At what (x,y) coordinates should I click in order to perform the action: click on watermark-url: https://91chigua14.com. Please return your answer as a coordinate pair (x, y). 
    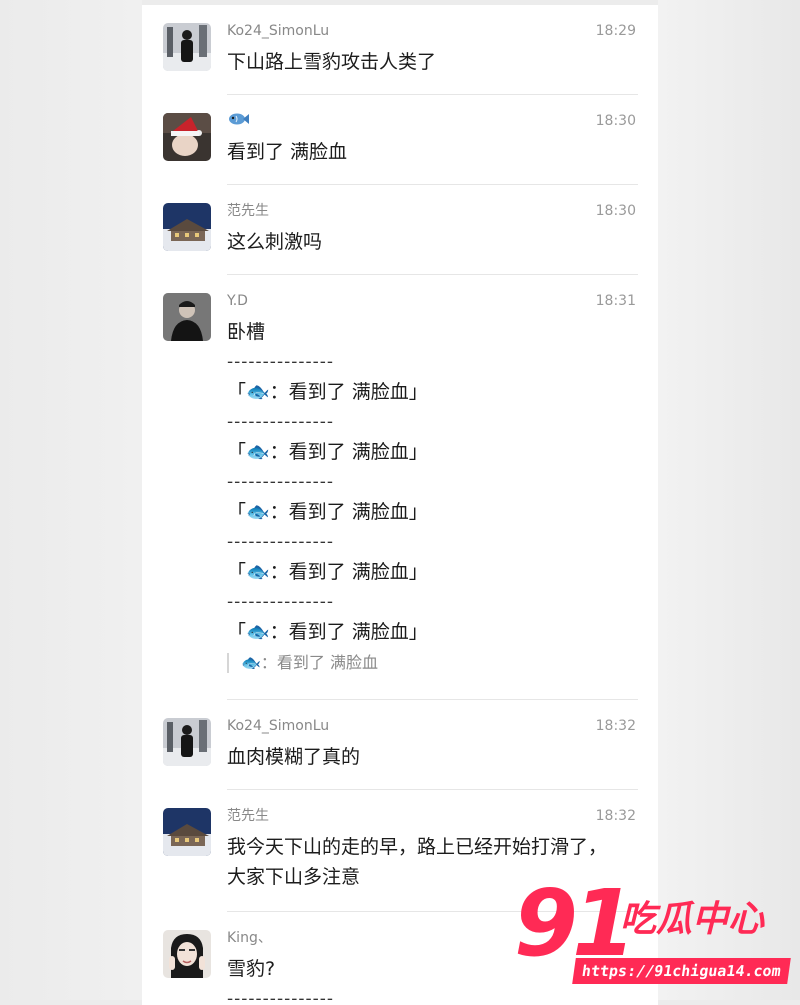
    Looking at the image, I should click on (681, 971).